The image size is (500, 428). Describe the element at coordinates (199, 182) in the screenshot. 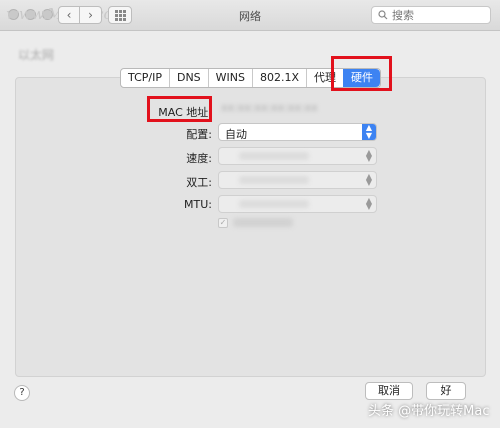

I see `duplex-label: 双工:` at that location.